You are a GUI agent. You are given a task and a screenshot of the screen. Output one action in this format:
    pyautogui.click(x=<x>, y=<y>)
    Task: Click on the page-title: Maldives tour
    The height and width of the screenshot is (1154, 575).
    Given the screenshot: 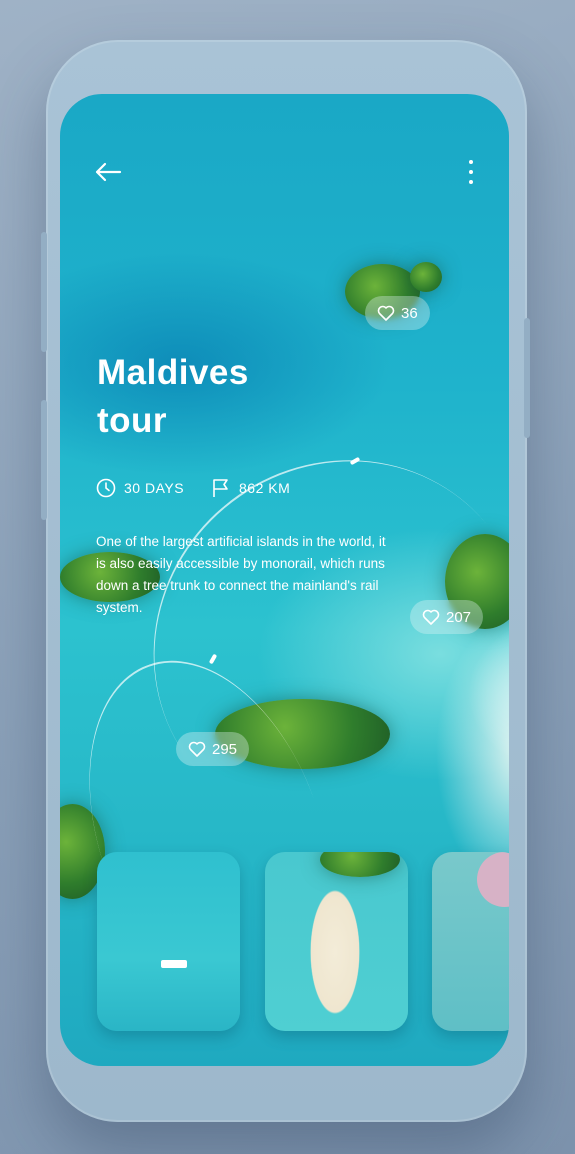 What is the action you would take?
    pyautogui.click(x=173, y=397)
    